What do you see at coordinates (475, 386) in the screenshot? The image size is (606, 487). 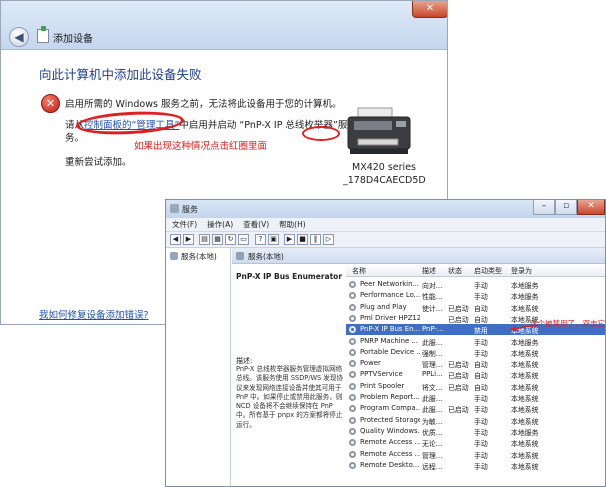 I see `table-row: Print Spooler 将文... 已启动 自动 本地系统` at bounding box center [475, 386].